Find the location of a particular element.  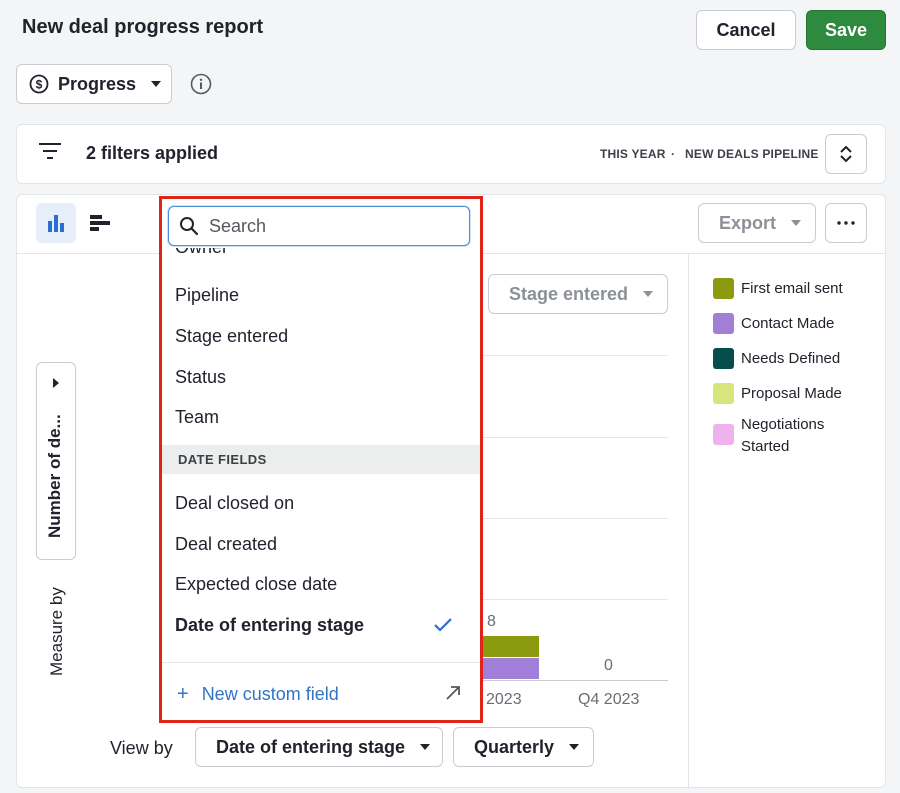

legend-label: Proposal Made is located at coordinates (791, 393).